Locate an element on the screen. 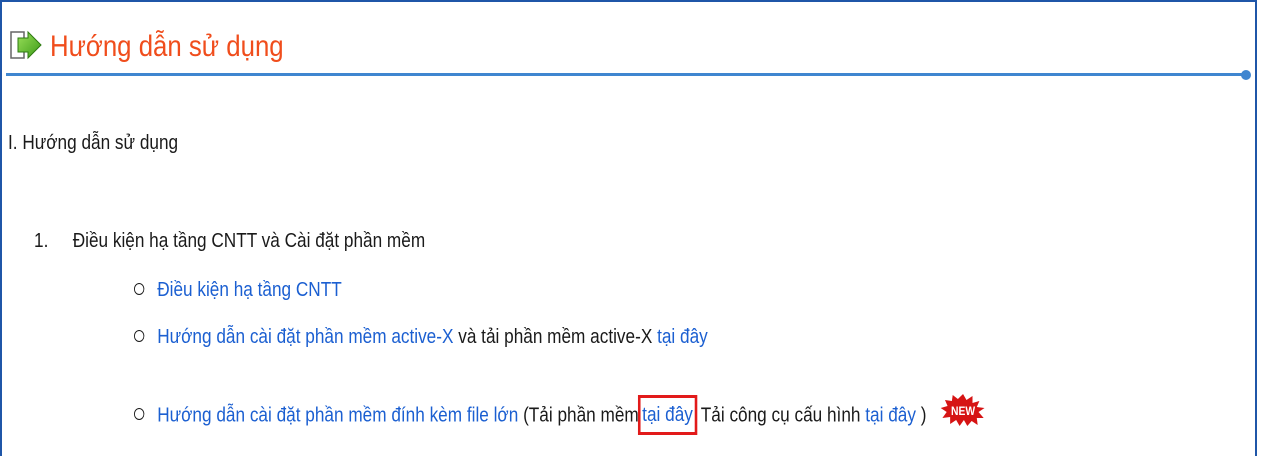  arrow-right-icon is located at coordinates (26, 47).